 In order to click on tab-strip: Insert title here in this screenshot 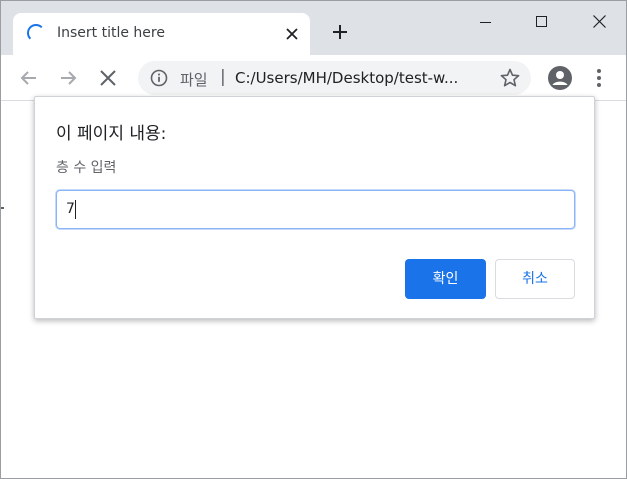, I will do `click(313, 28)`.